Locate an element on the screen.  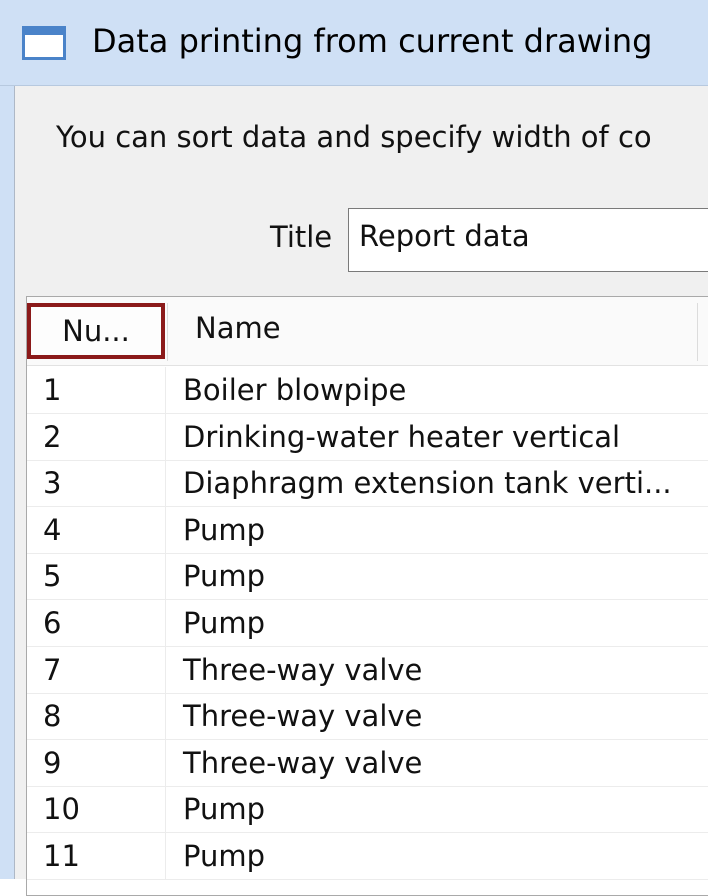
row-number: 1 is located at coordinates (52, 390).